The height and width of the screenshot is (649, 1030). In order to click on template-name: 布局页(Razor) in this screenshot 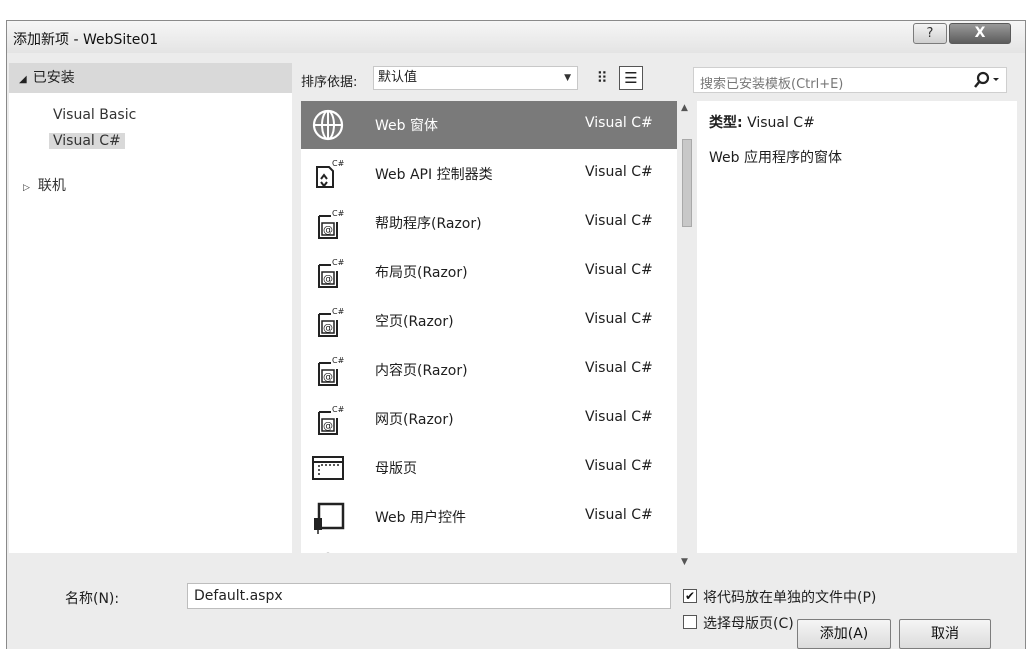, I will do `click(421, 273)`.